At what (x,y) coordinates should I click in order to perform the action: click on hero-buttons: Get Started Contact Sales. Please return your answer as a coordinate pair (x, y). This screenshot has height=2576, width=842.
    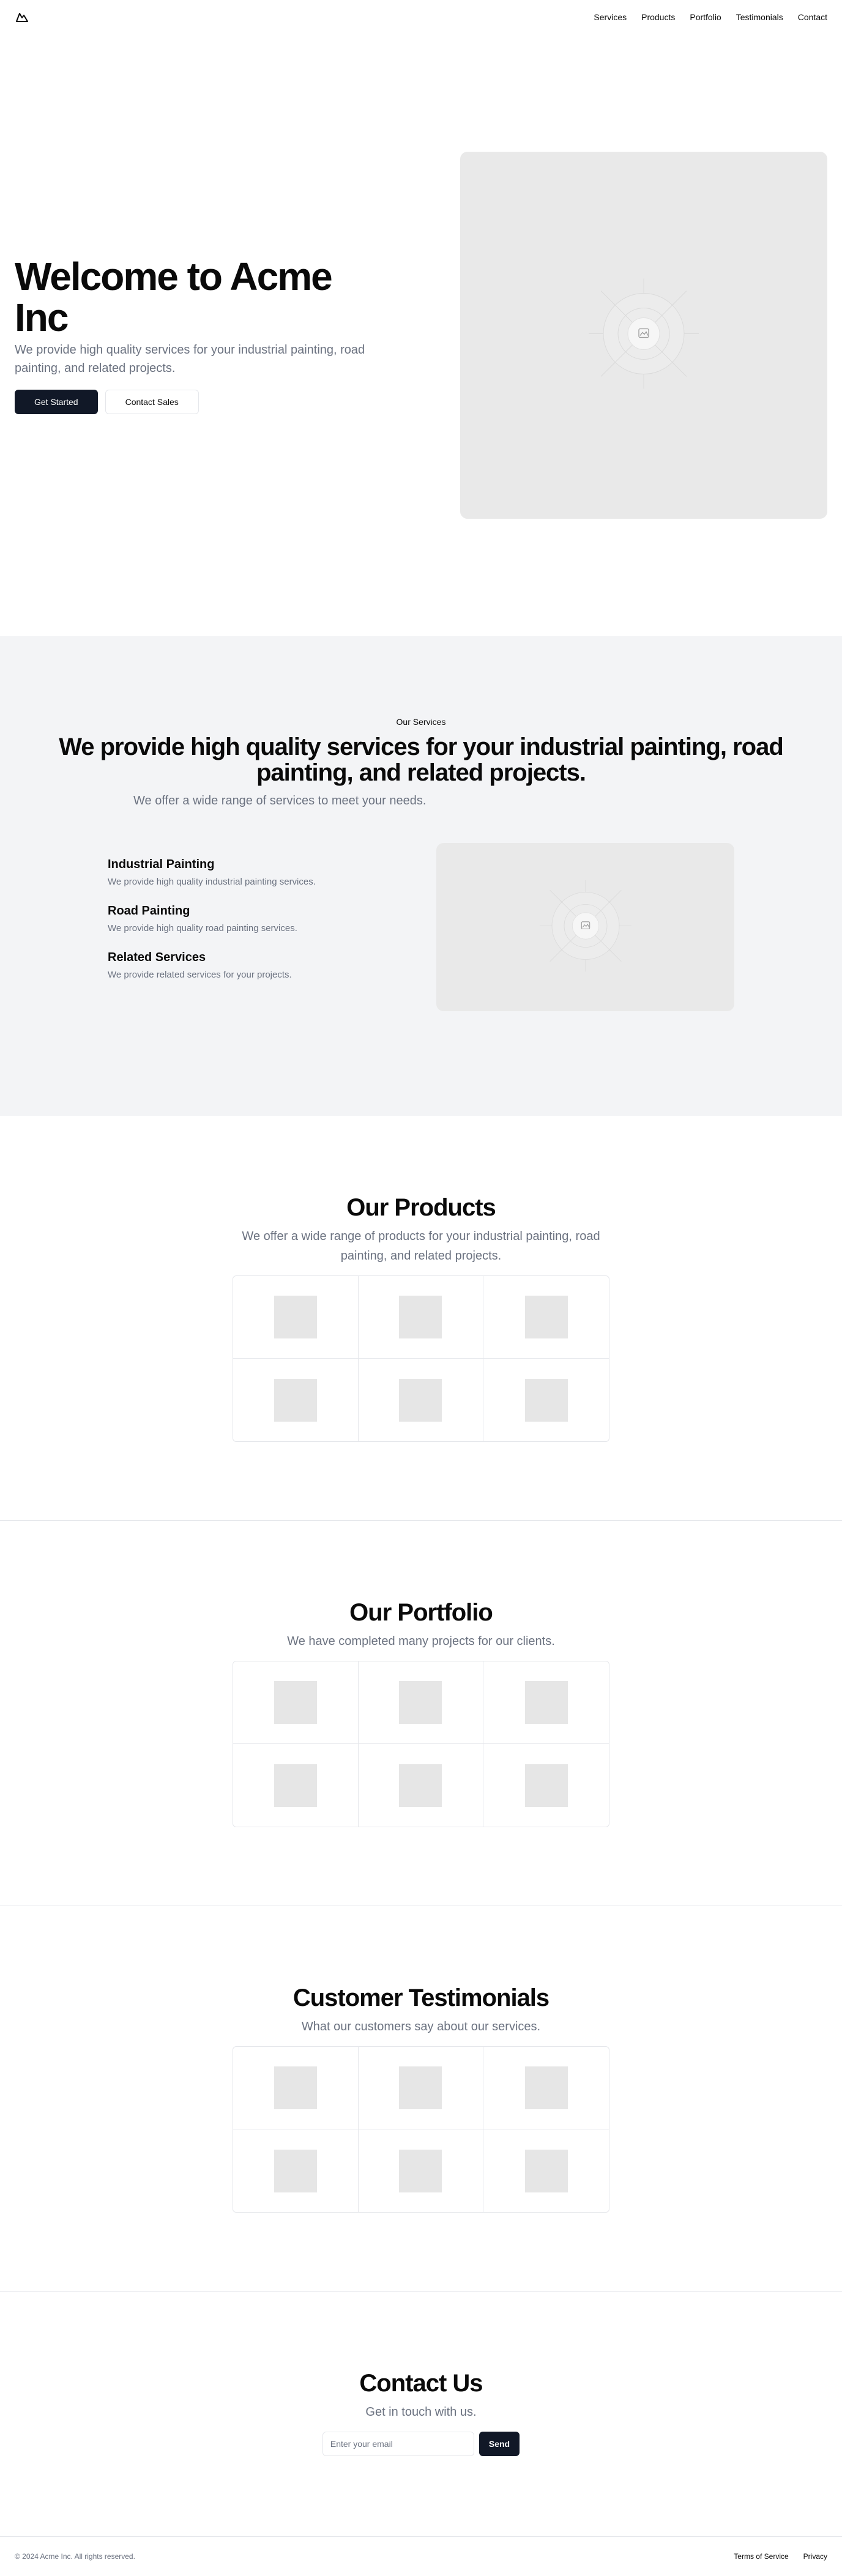
    Looking at the image, I should click on (198, 402).